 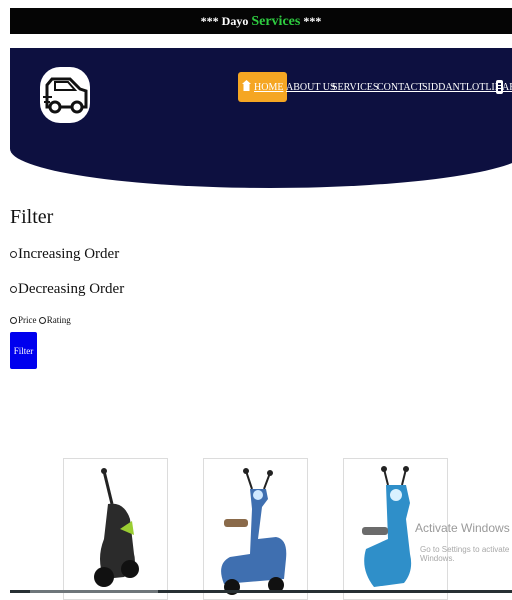 I want to click on rating-label: Rating, so click(x=58, y=320).